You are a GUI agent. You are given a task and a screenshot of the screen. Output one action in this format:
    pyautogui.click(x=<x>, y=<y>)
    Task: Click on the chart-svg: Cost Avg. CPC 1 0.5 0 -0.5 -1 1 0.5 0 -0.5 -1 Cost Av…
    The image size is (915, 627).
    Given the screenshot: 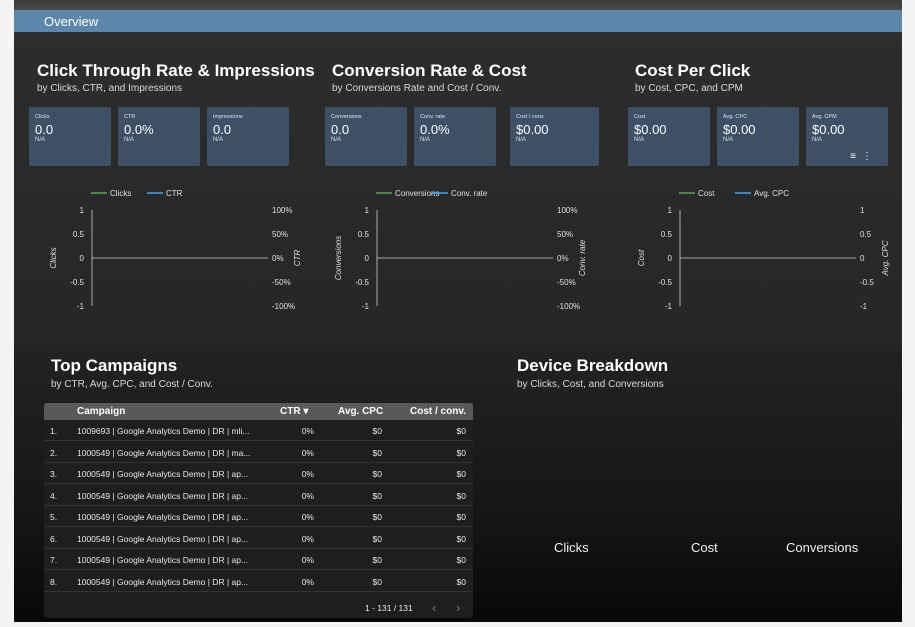 What is the action you would take?
    pyautogui.click(x=763, y=250)
    